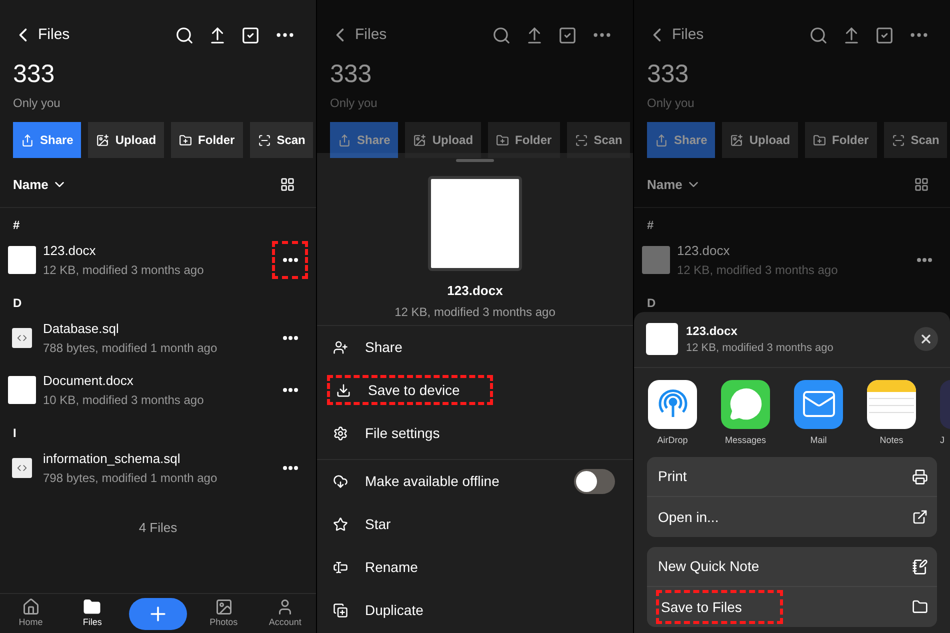 Image resolution: width=950 pixels, height=633 pixels. I want to click on menu-item: Make available offline, so click(416, 481).